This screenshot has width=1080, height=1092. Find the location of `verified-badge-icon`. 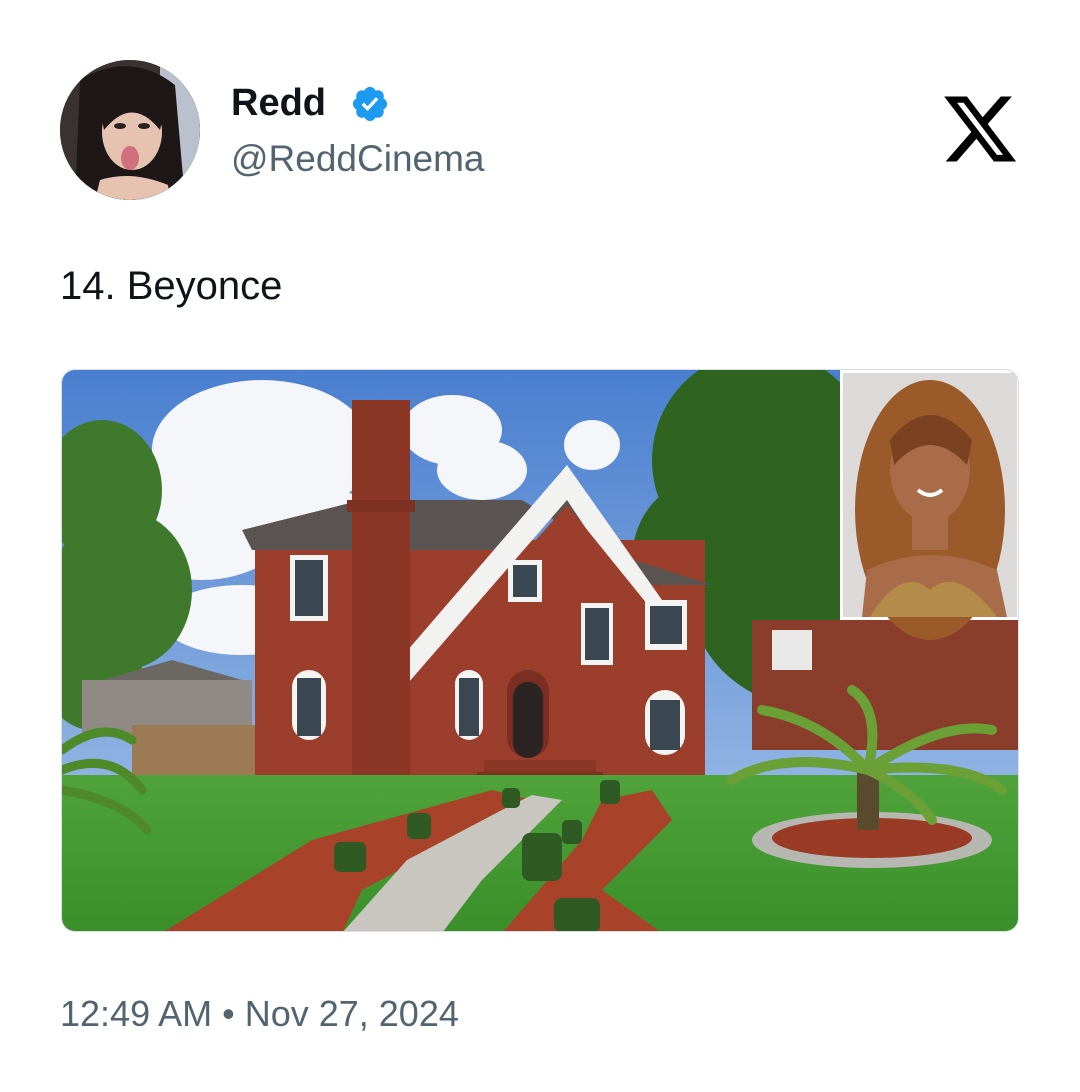

verified-badge-icon is located at coordinates (370, 104).